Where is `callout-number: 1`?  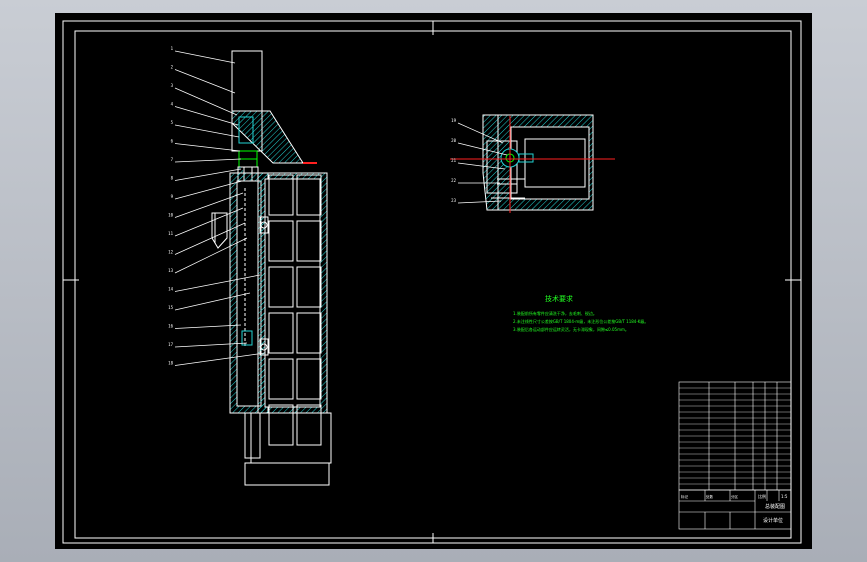 callout-number: 1 is located at coordinates (172, 48).